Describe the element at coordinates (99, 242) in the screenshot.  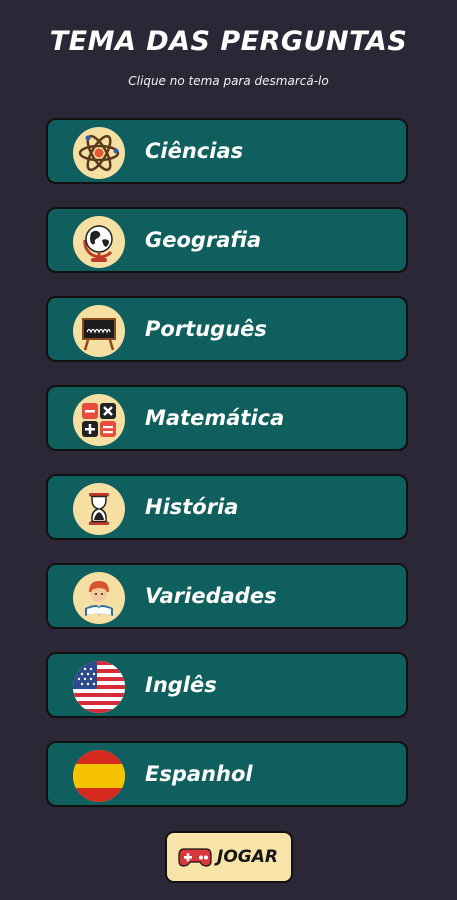
I see `globe-icon` at that location.